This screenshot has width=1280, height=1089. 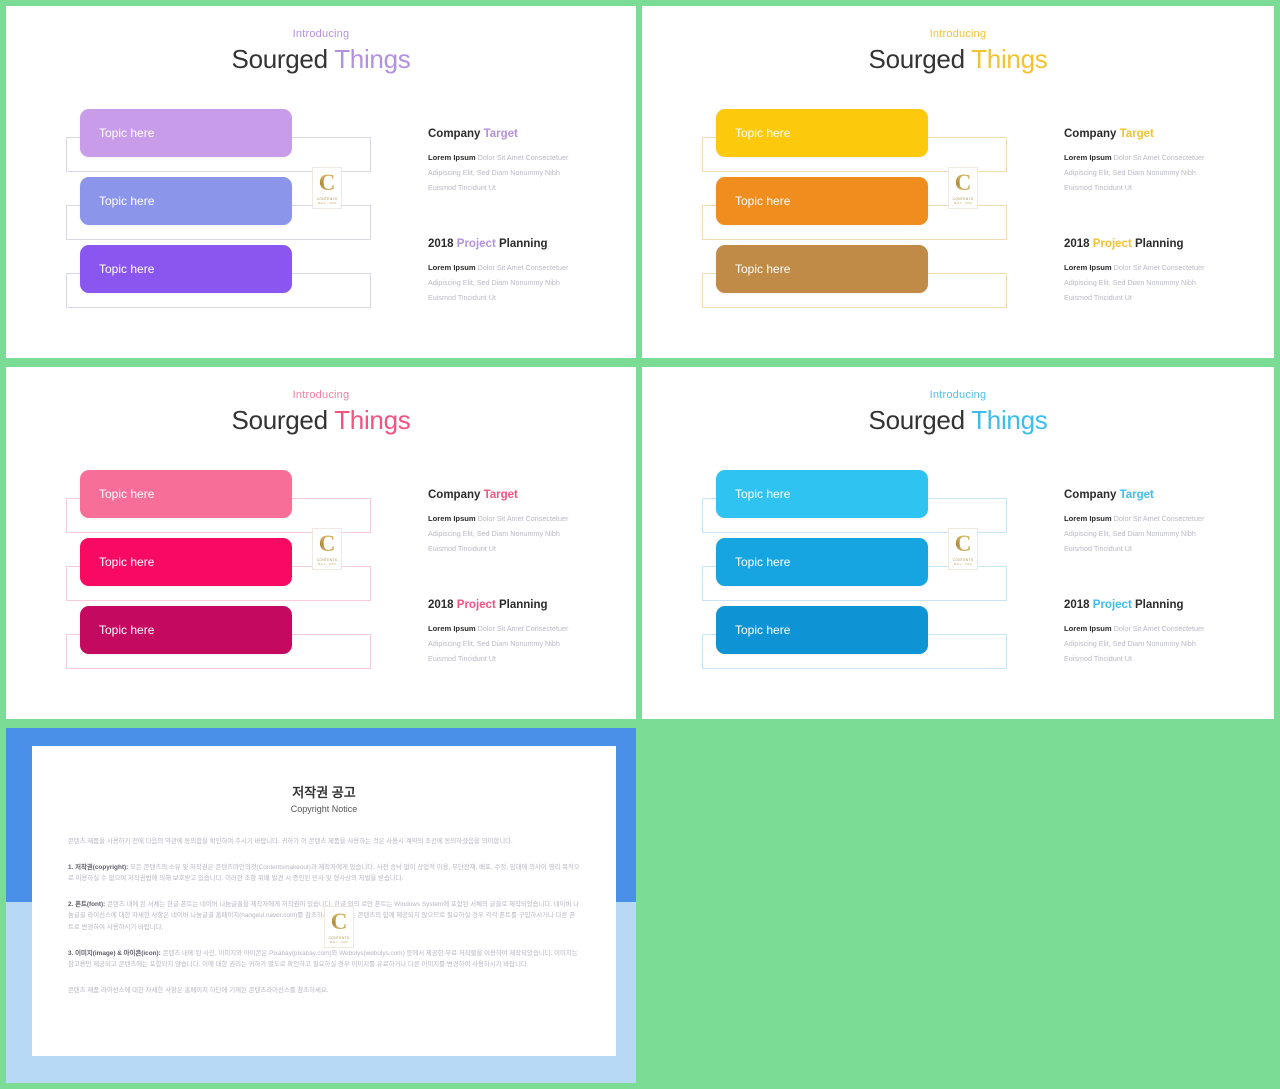 I want to click on notice-heading-ko: 저작권 공고, so click(x=324, y=792).